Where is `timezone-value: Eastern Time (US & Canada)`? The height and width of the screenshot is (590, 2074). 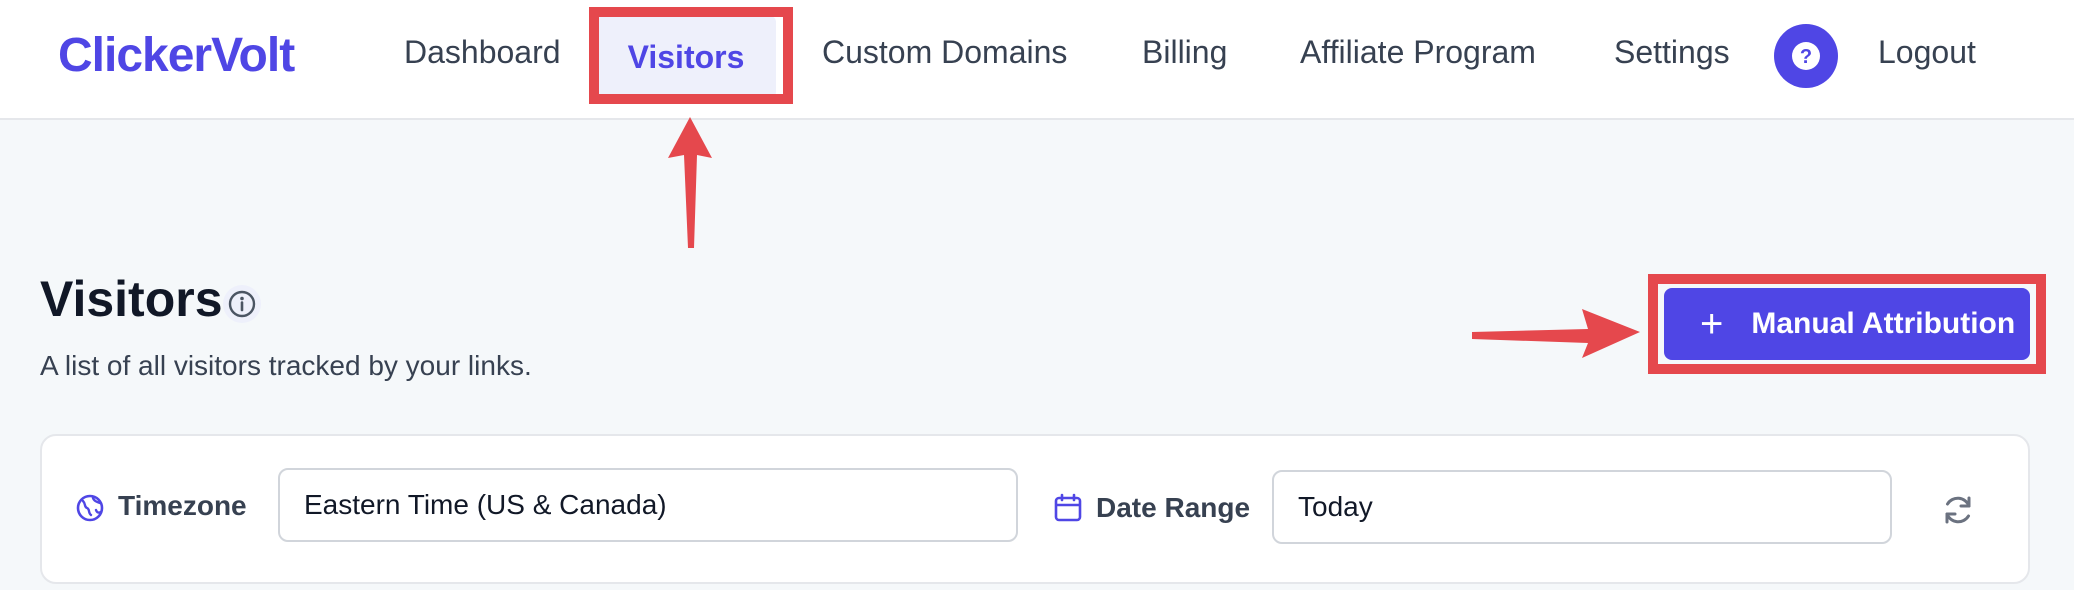
timezone-value: Eastern Time (US & Canada) is located at coordinates (485, 504).